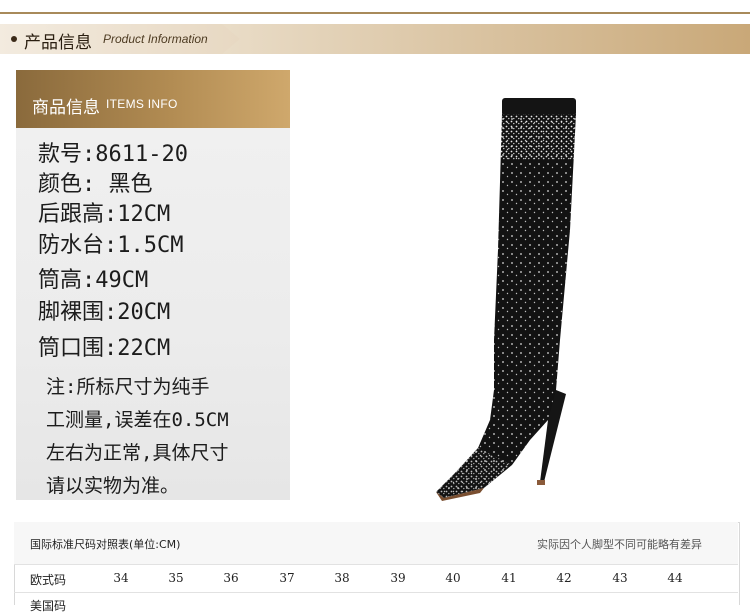 Image resolution: width=750 pixels, height=614 pixels. Describe the element at coordinates (113, 486) in the screenshot. I see `note-line: 请以实物为准。` at that location.